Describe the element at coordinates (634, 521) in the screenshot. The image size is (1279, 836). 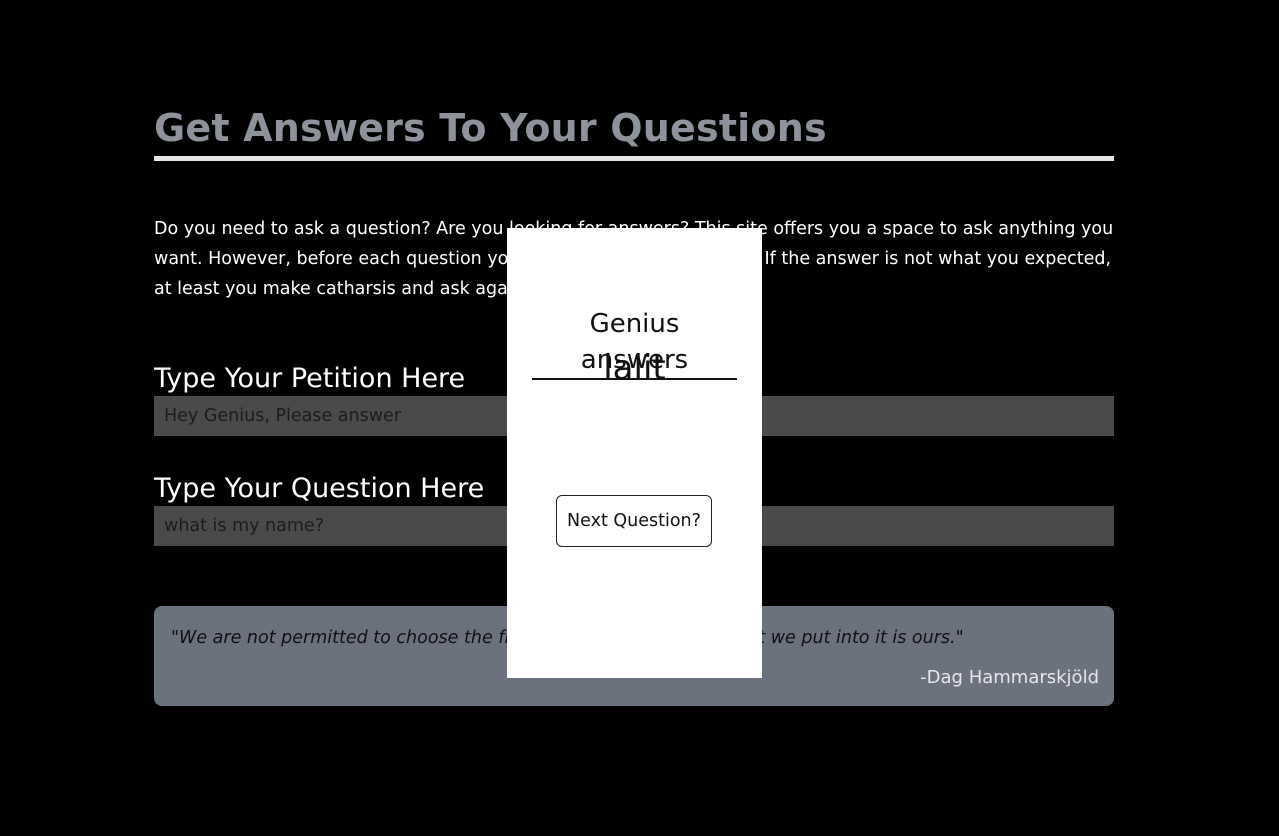
I see `next-question-button: Next Question?` at that location.